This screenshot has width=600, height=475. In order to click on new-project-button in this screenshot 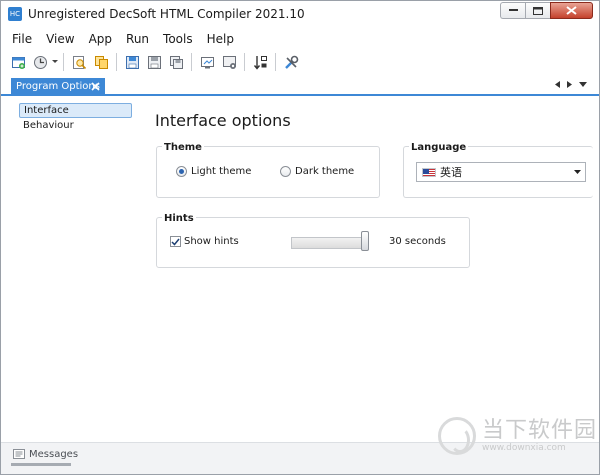, I will do `click(18, 62)`.